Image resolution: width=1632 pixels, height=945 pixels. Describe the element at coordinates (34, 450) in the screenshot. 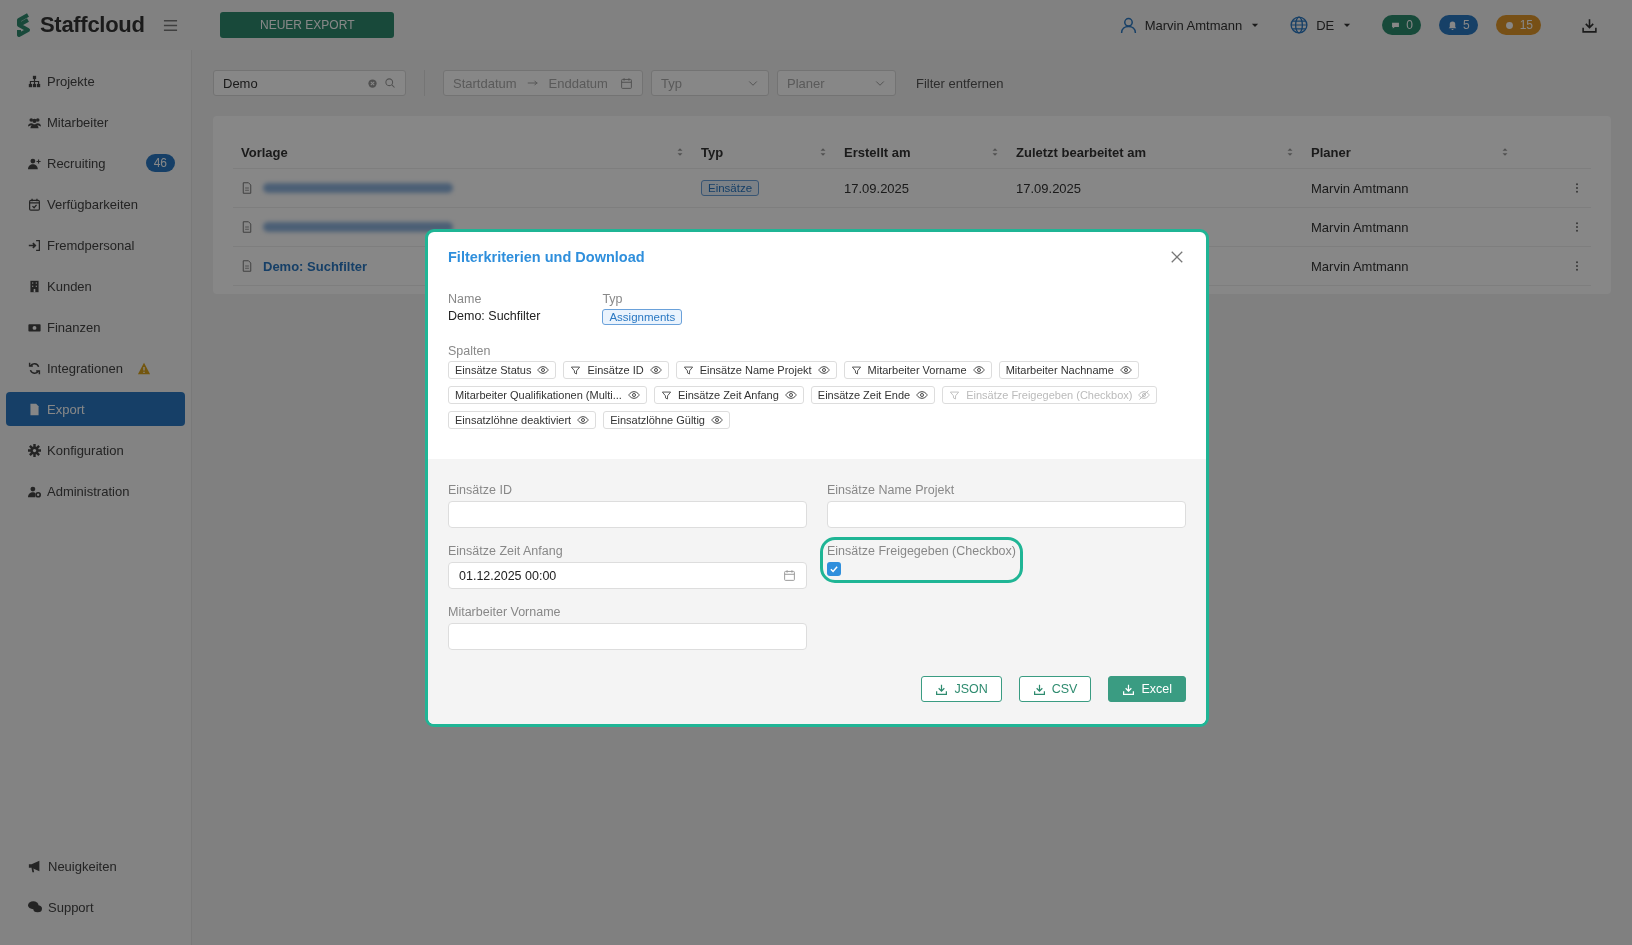

I see `gear-icon` at that location.